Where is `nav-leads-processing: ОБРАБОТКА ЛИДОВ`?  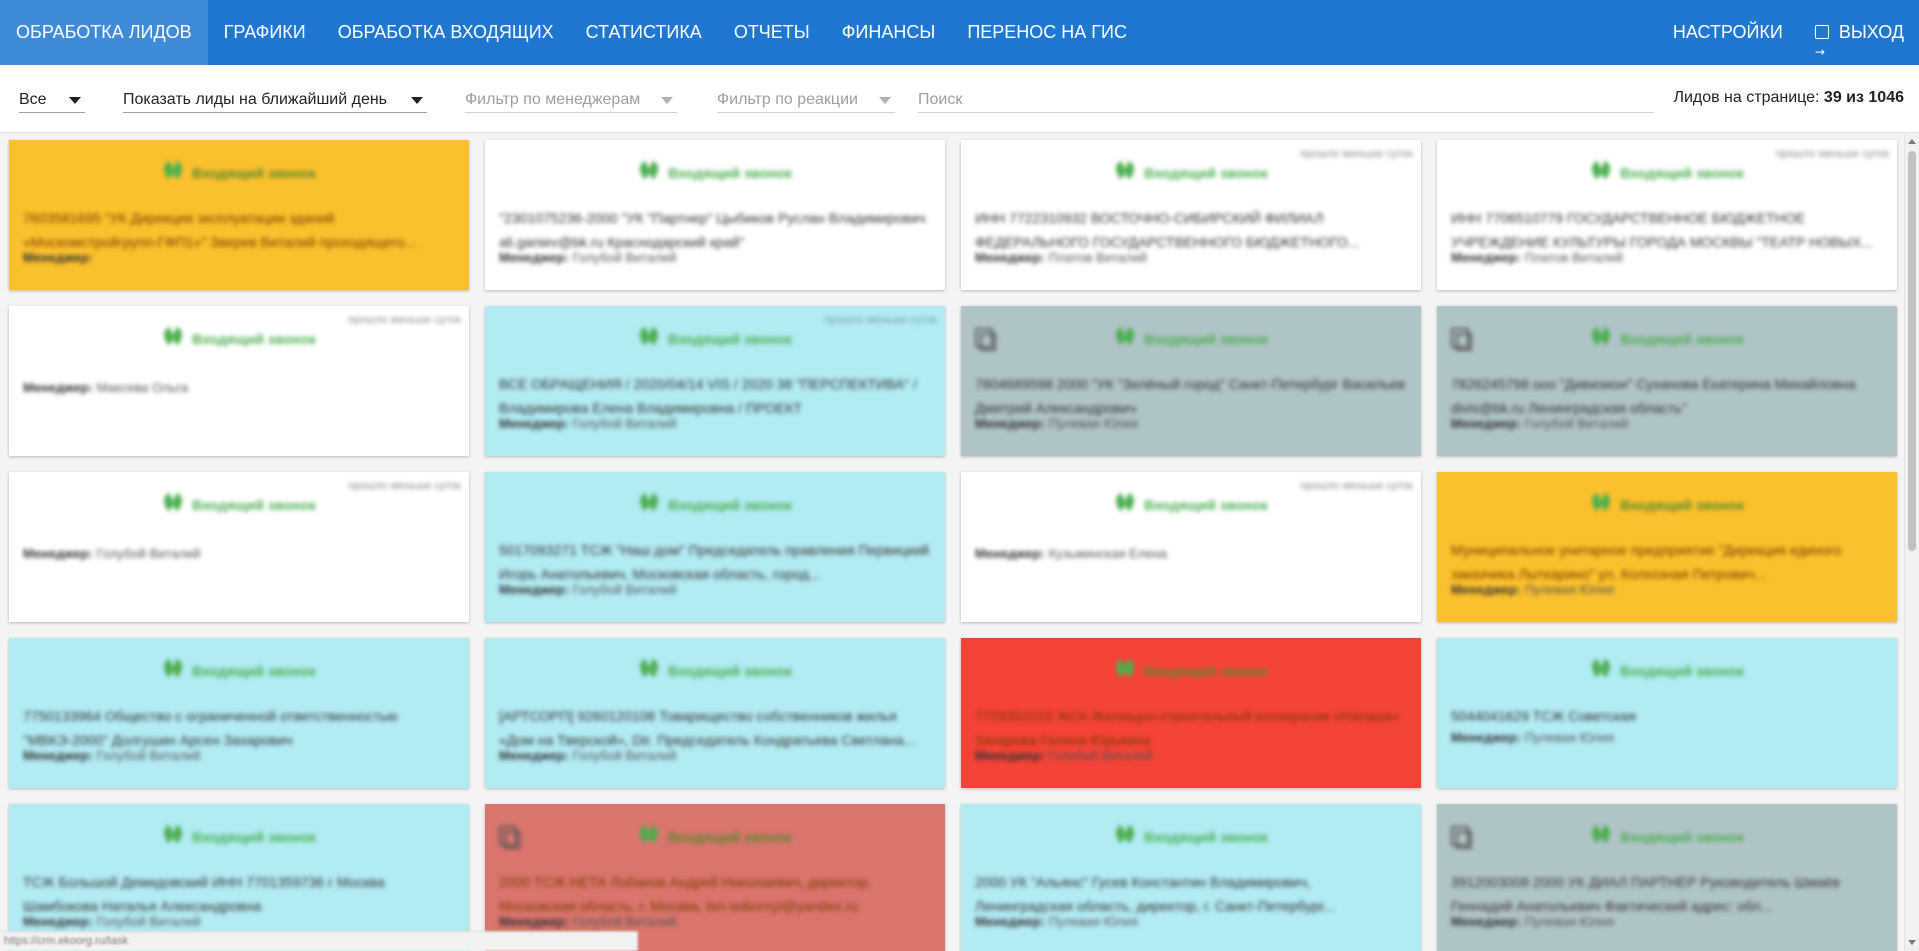
nav-leads-processing: ОБРАБОТКА ЛИДОВ is located at coordinates (104, 32).